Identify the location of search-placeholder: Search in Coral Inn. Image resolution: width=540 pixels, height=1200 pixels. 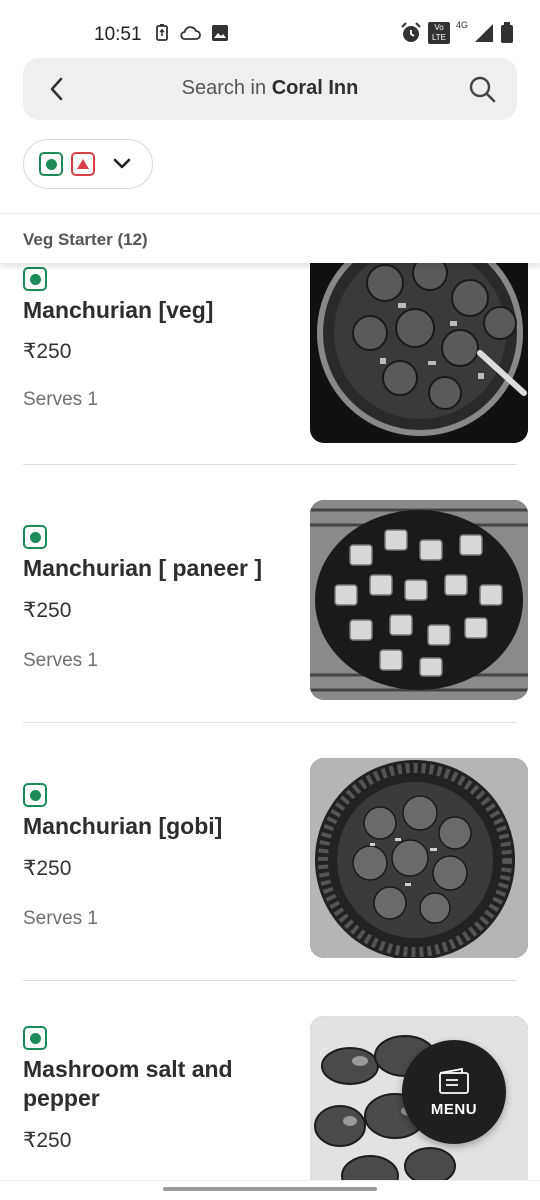
(270, 88).